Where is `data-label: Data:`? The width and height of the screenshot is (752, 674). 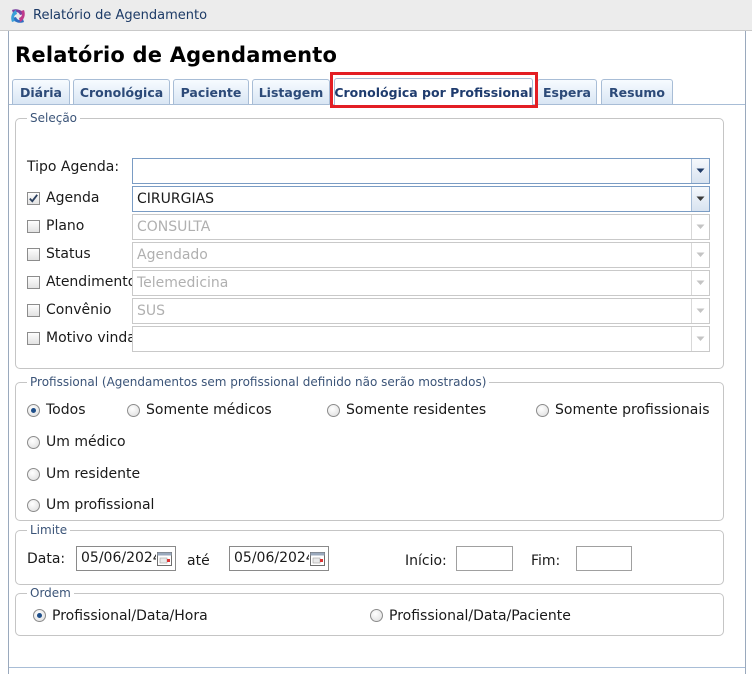 data-label: Data: is located at coordinates (46, 559).